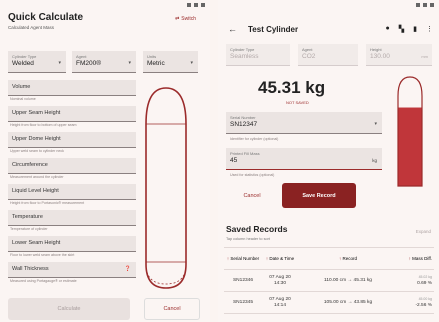  What do you see at coordinates (244, 56) in the screenshot?
I see `cylinder-type-value: Seamless` at bounding box center [244, 56].